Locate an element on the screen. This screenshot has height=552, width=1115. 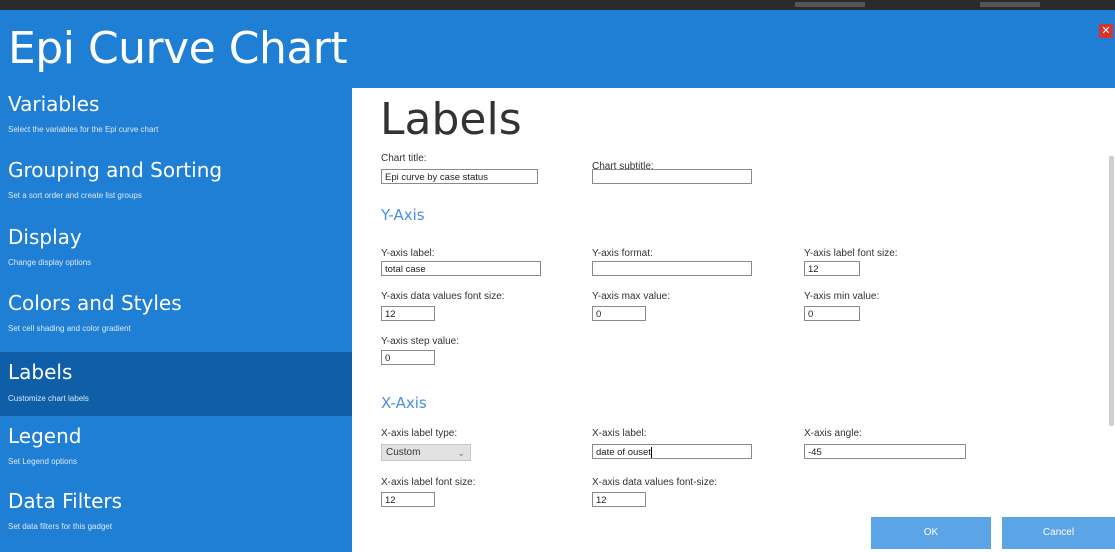
sidebar-item-title: Grouping and Sorting is located at coordinates (115, 170).